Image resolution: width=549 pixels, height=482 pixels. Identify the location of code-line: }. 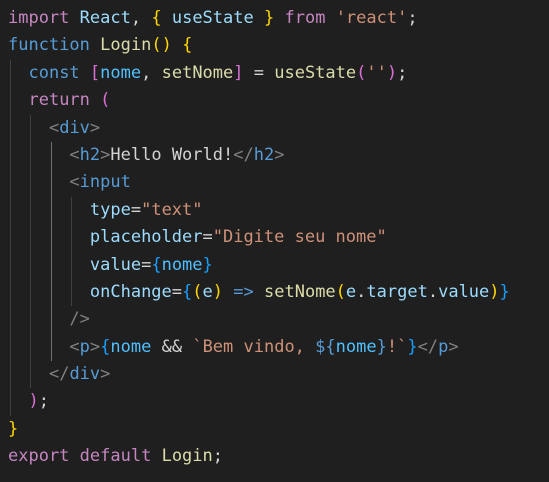
(274, 429).